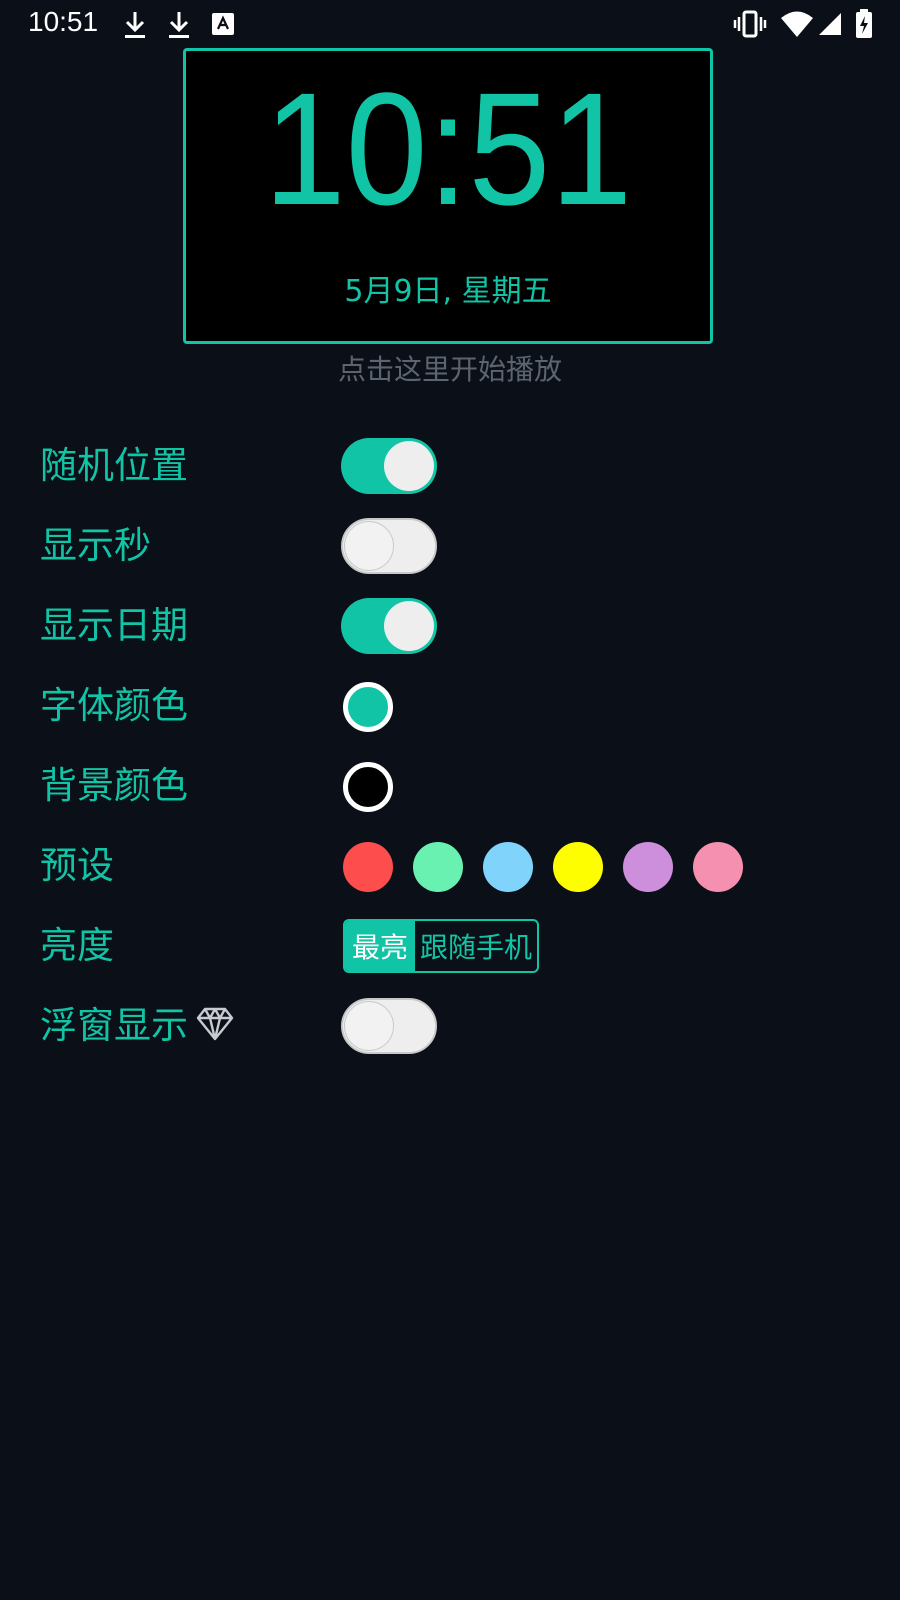 This screenshot has width=900, height=1600. I want to click on diamond-icon, so click(215, 1024).